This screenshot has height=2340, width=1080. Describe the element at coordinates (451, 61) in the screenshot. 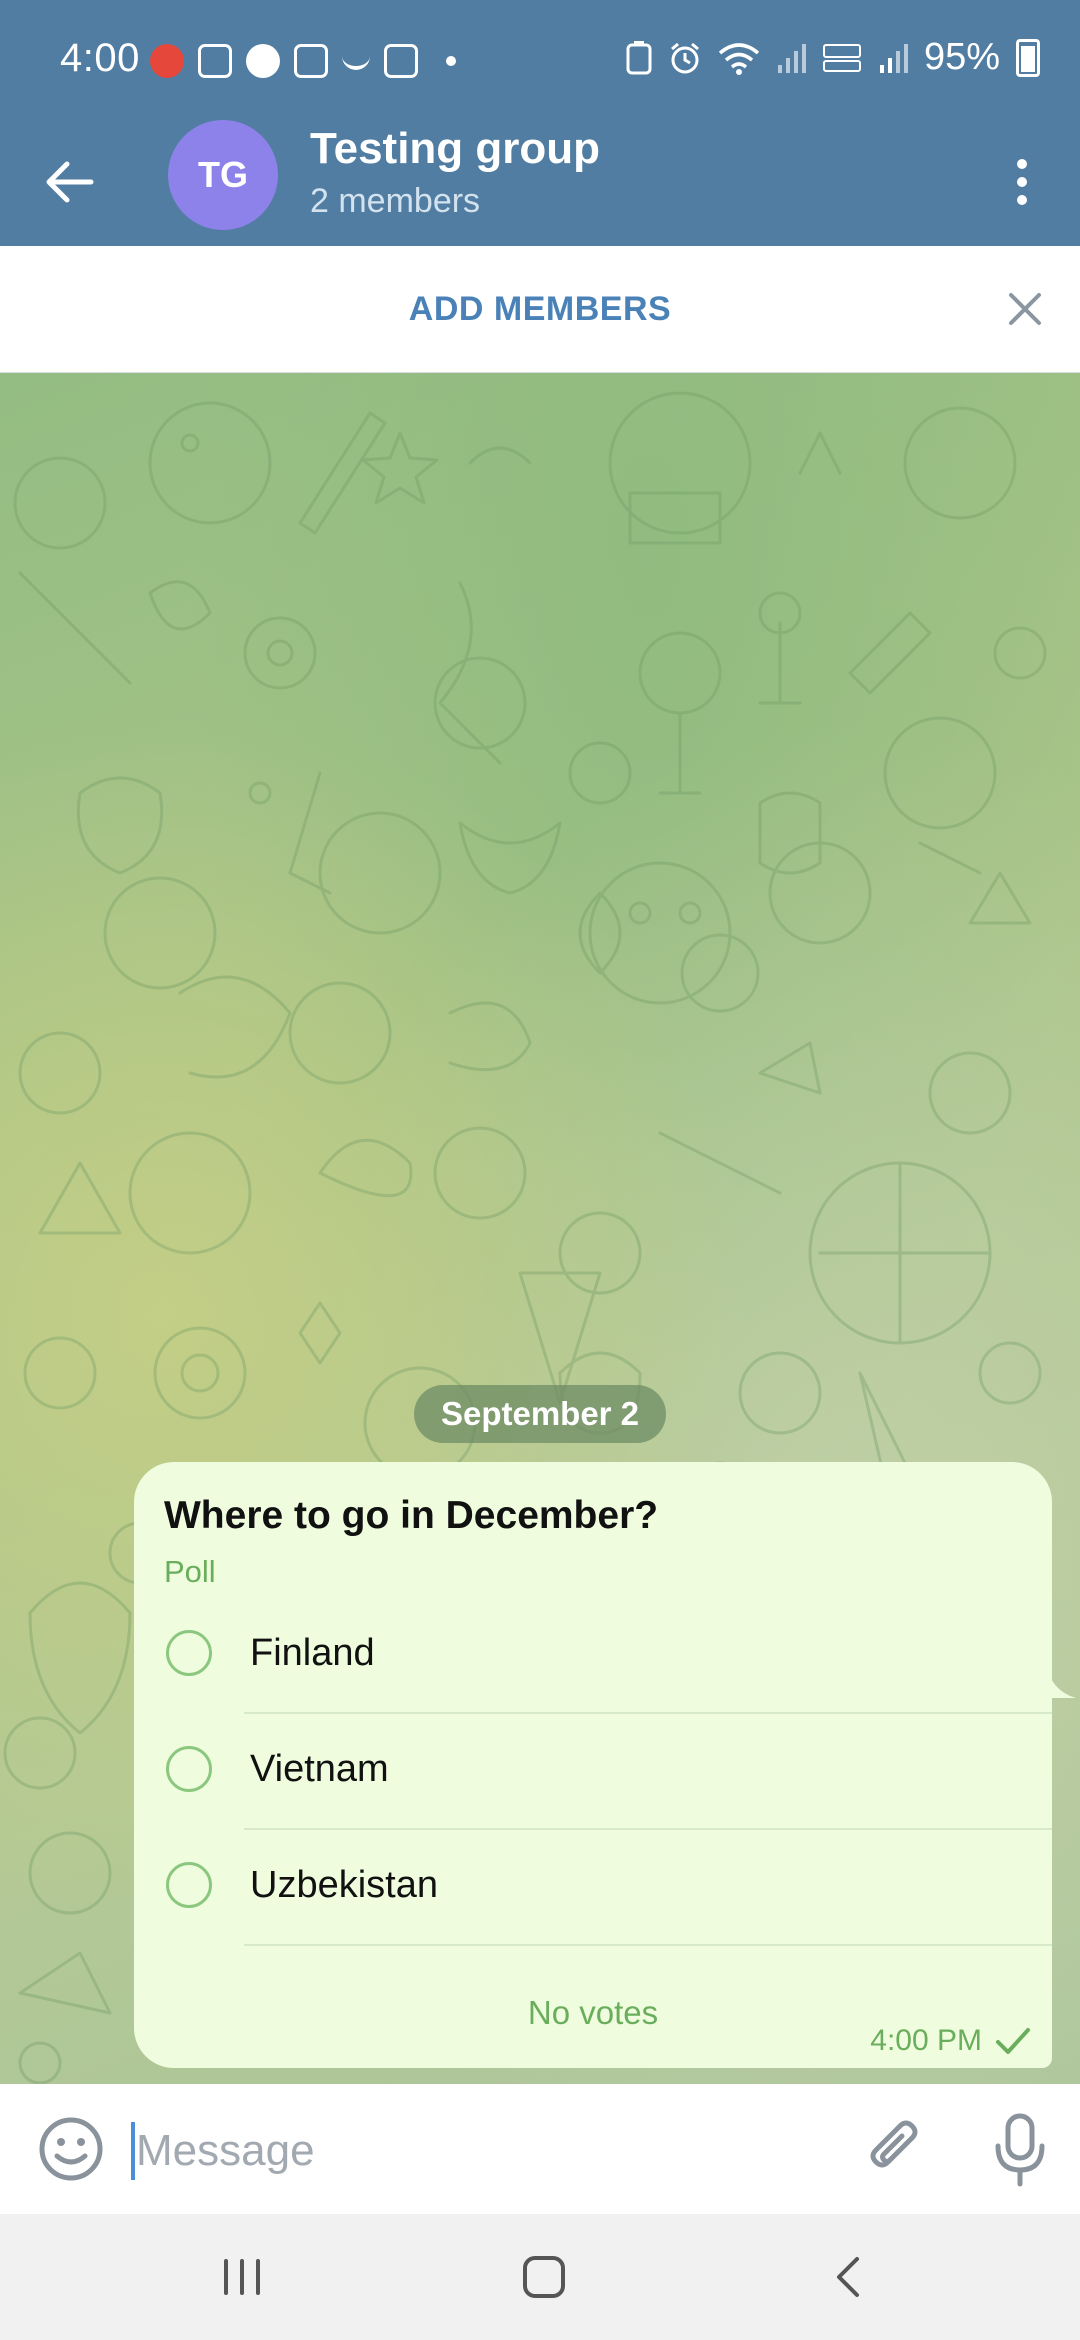

I see `more-notifications-dot` at that location.